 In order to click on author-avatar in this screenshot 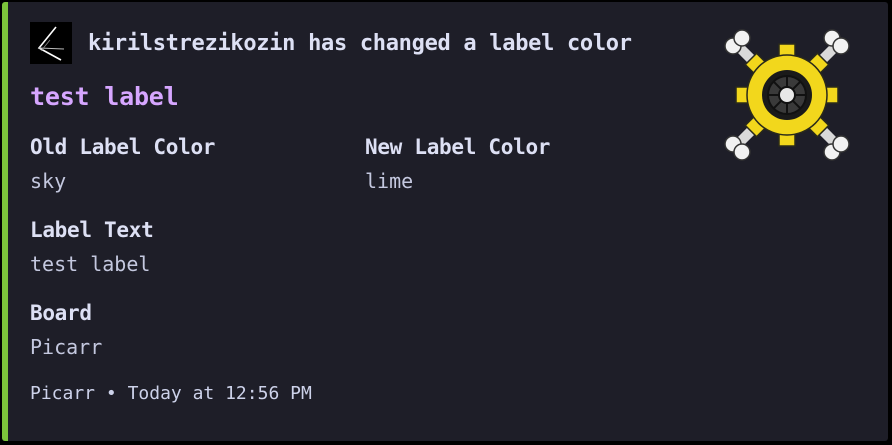, I will do `click(51, 43)`.